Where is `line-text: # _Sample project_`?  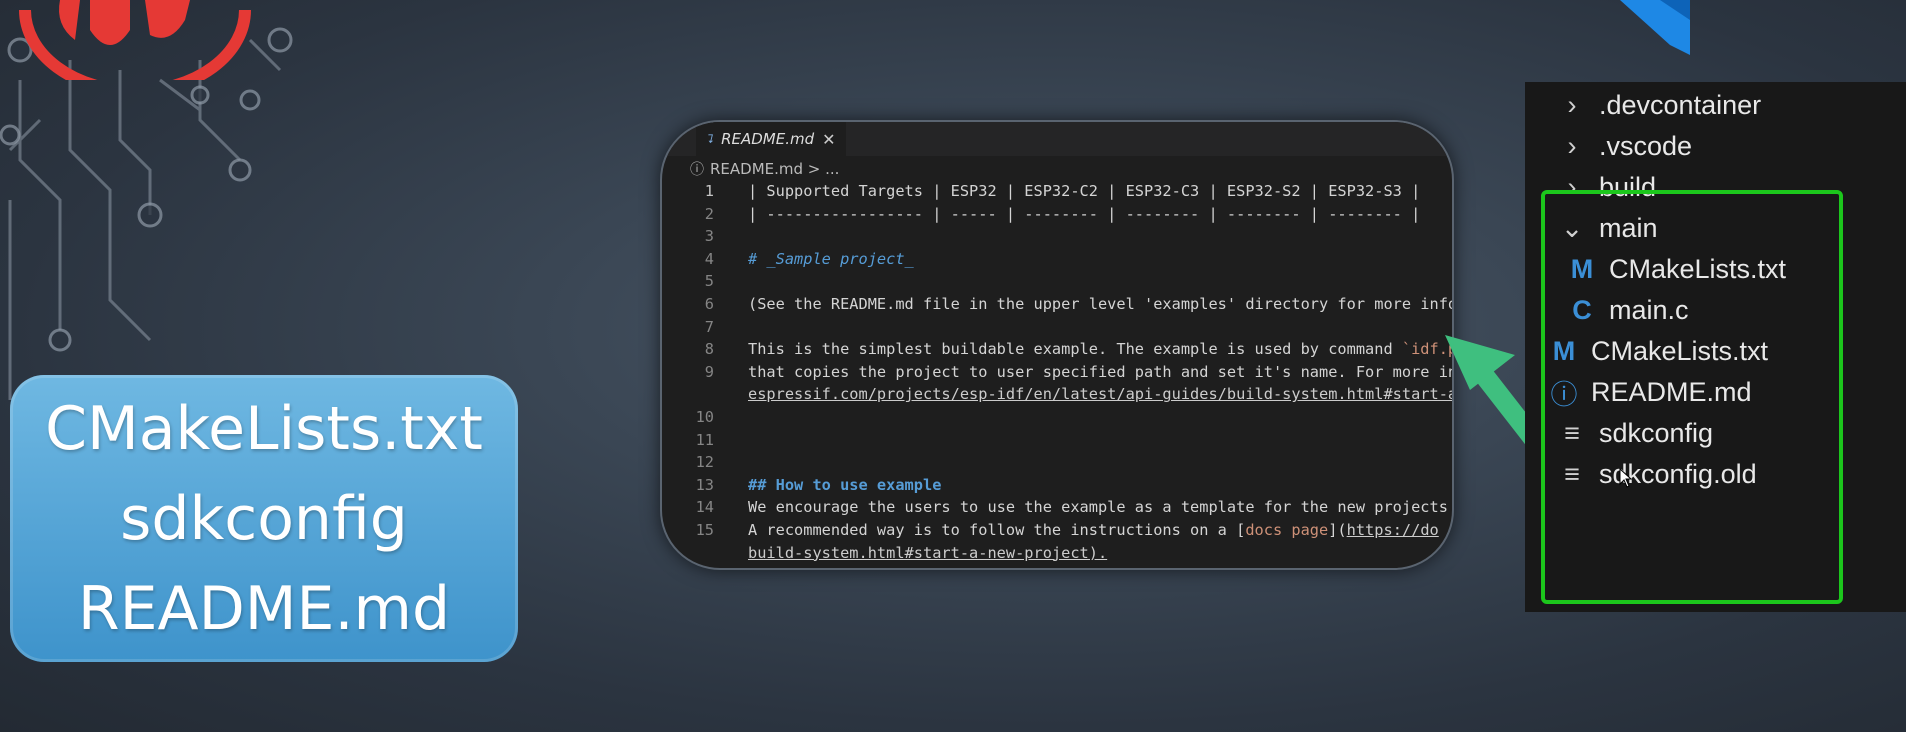
line-text: # _Sample project_ is located at coordinates (831, 258).